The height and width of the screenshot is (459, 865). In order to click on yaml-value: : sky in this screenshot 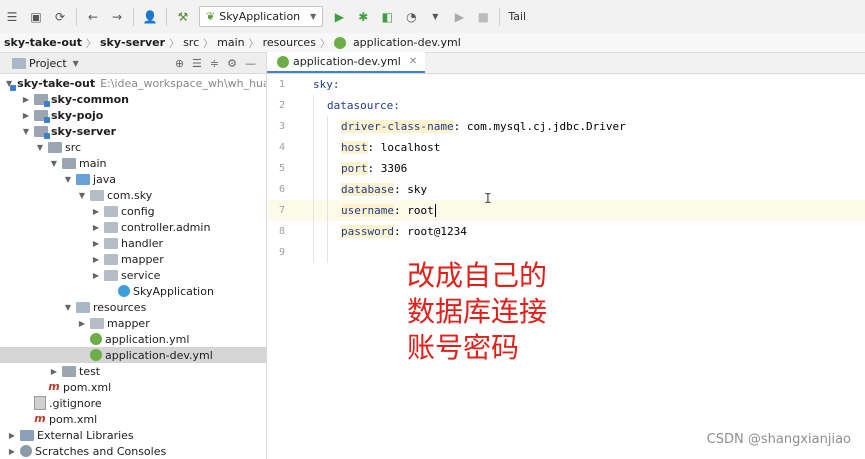, I will do `click(410, 189)`.